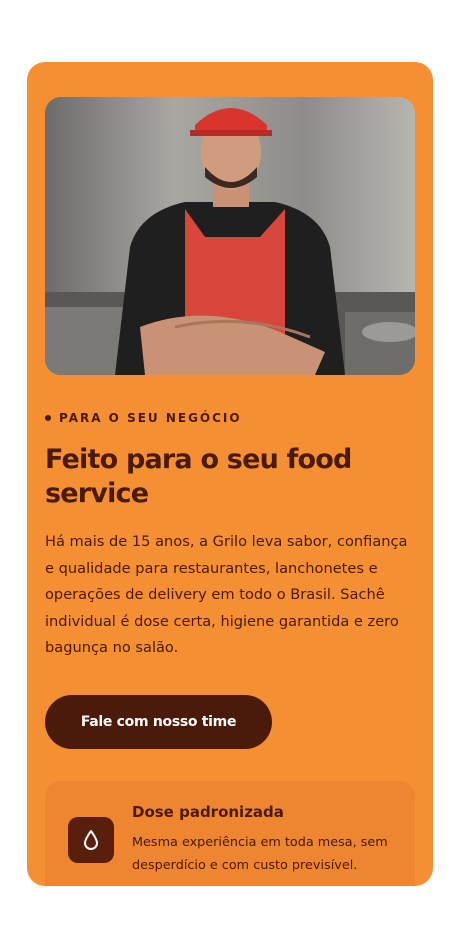 The height and width of the screenshot is (948, 460). What do you see at coordinates (208, 812) in the screenshot?
I see `feature-title: Dose padronizada` at bounding box center [208, 812].